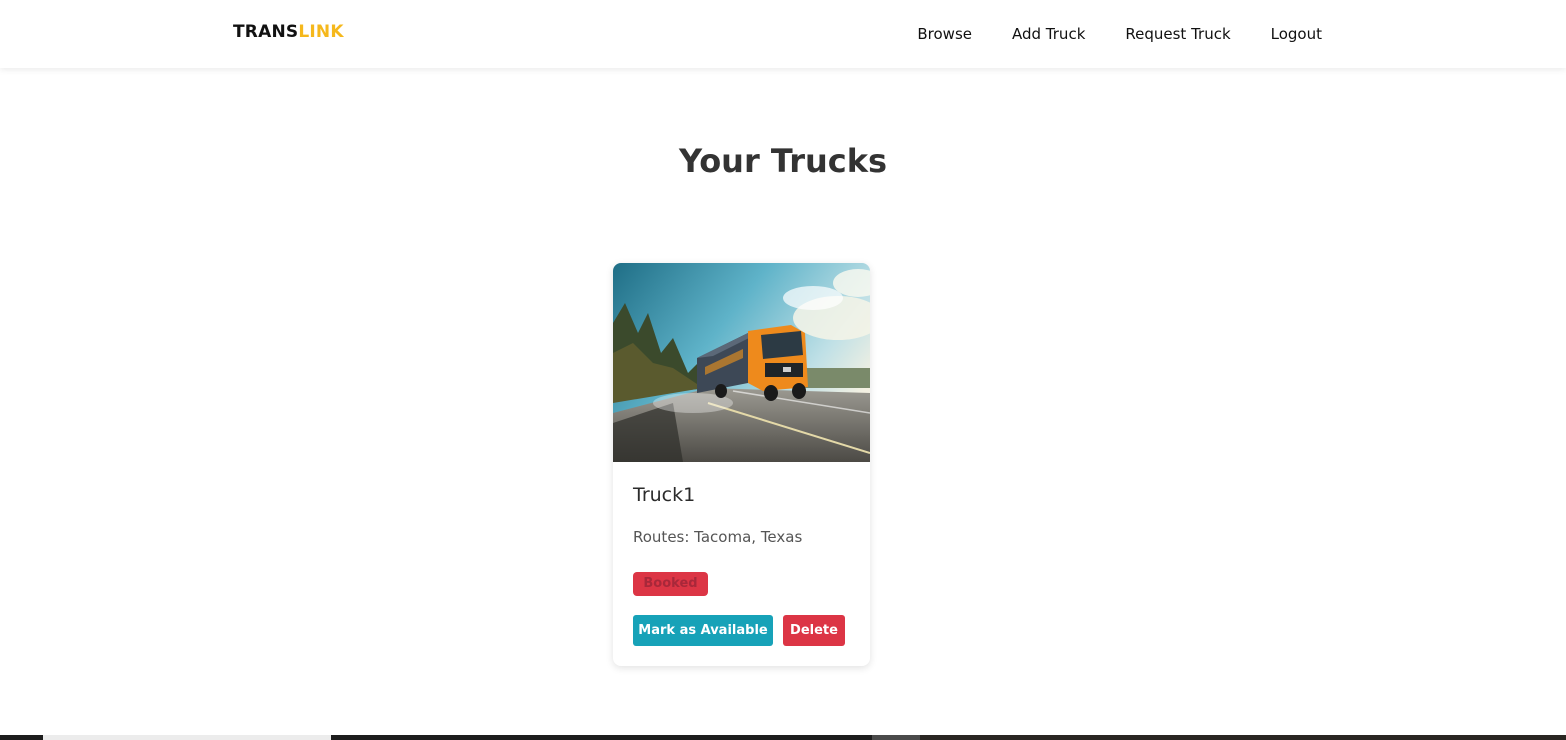 The width and height of the screenshot is (1566, 740). Describe the element at coordinates (1048, 34) in the screenshot. I see `nav-link-add-truck: Add Truck` at that location.